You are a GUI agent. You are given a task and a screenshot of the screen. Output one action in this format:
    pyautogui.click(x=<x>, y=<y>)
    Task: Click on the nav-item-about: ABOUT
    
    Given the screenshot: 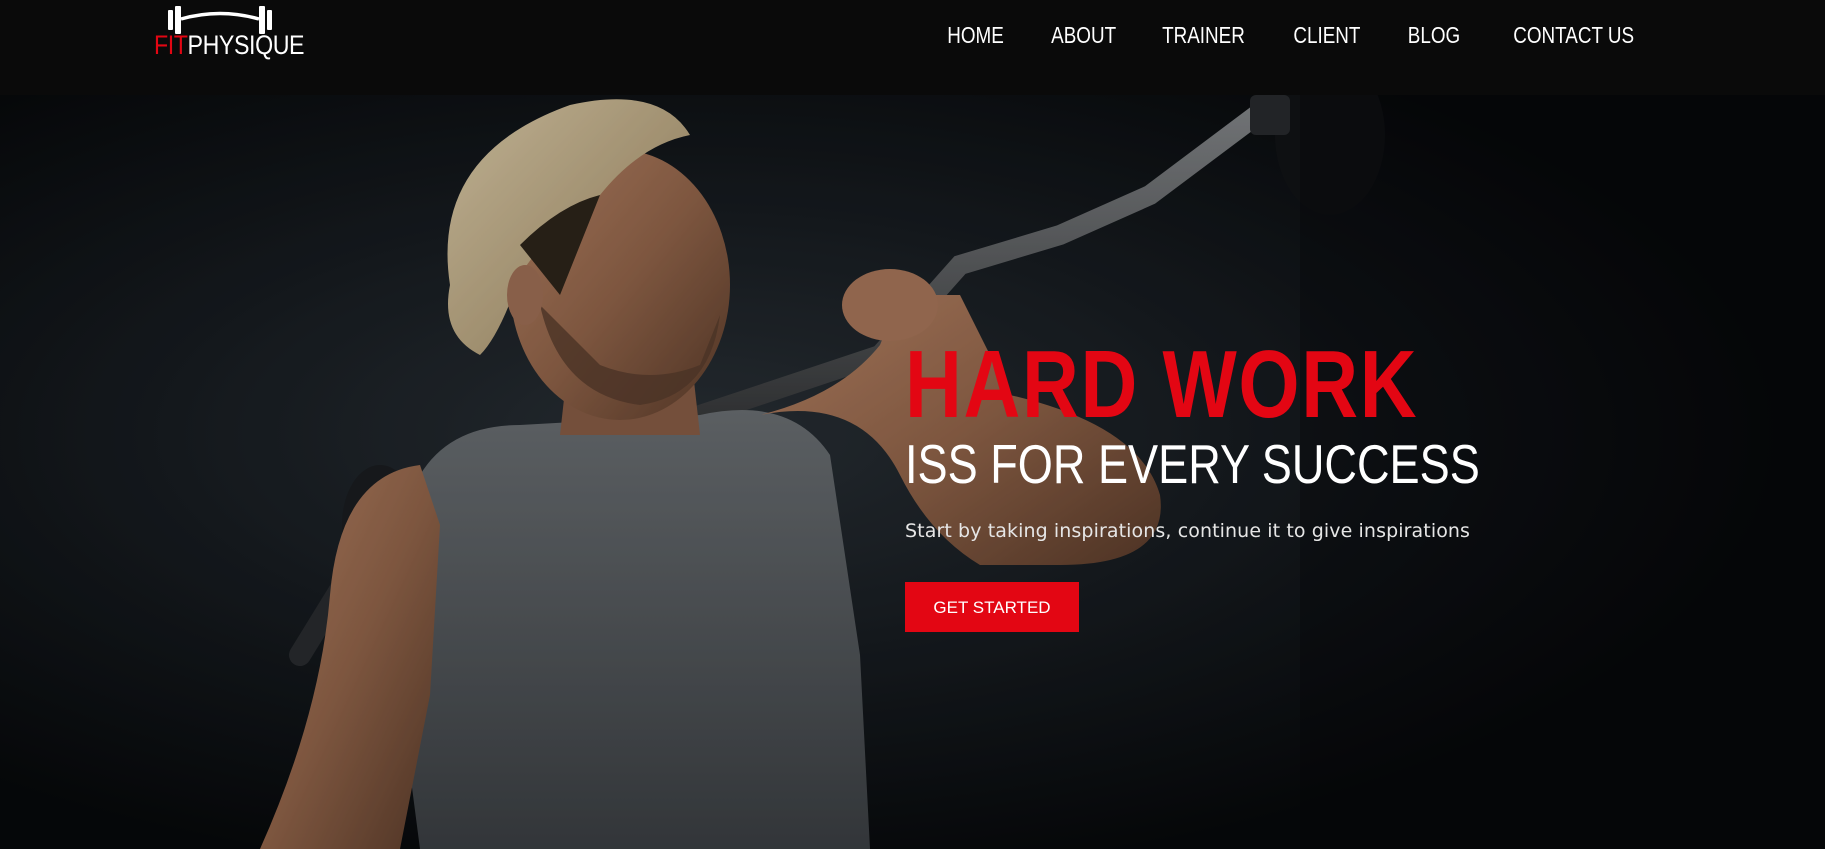 What is the action you would take?
    pyautogui.click(x=1083, y=35)
    